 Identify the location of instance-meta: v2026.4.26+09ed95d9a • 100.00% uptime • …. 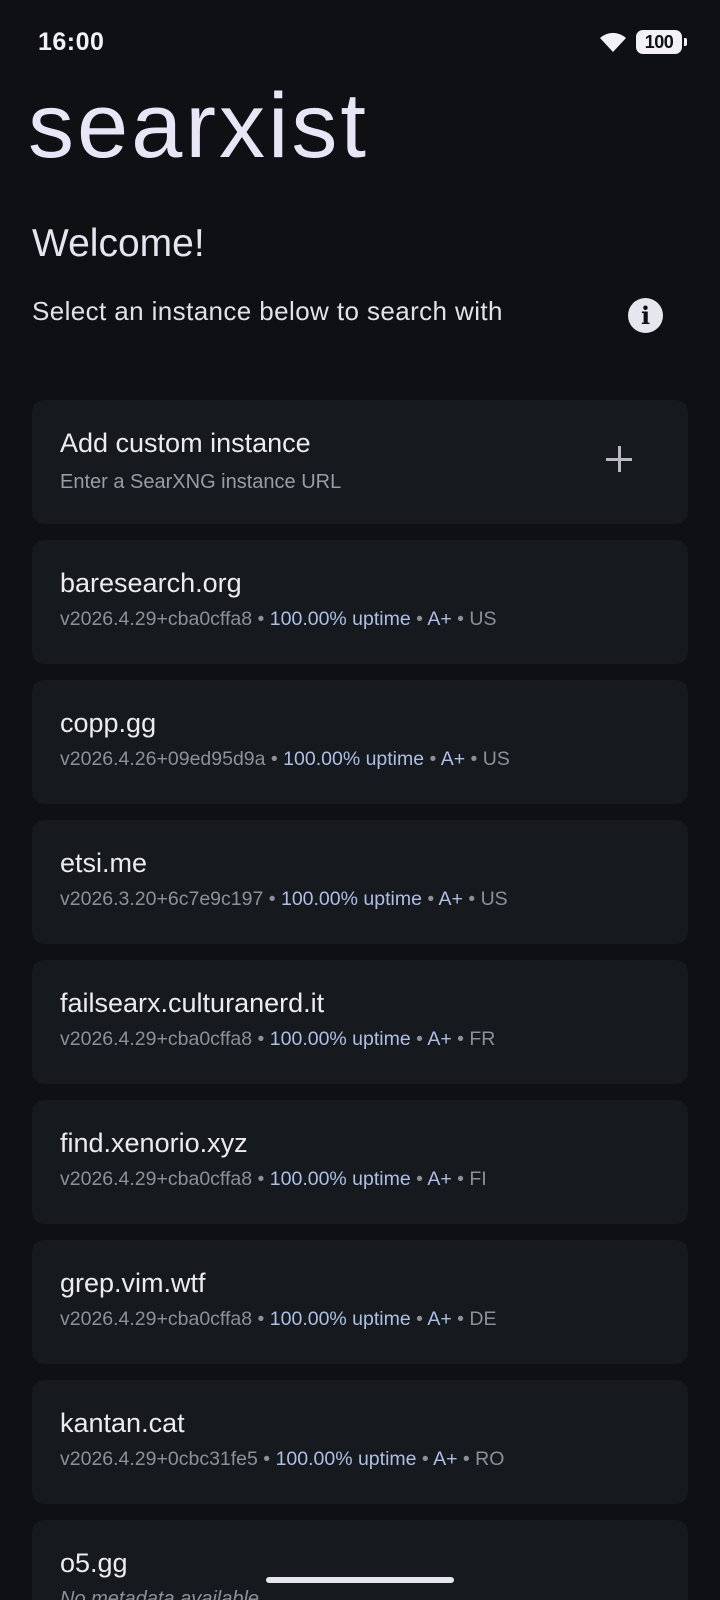
(285, 759).